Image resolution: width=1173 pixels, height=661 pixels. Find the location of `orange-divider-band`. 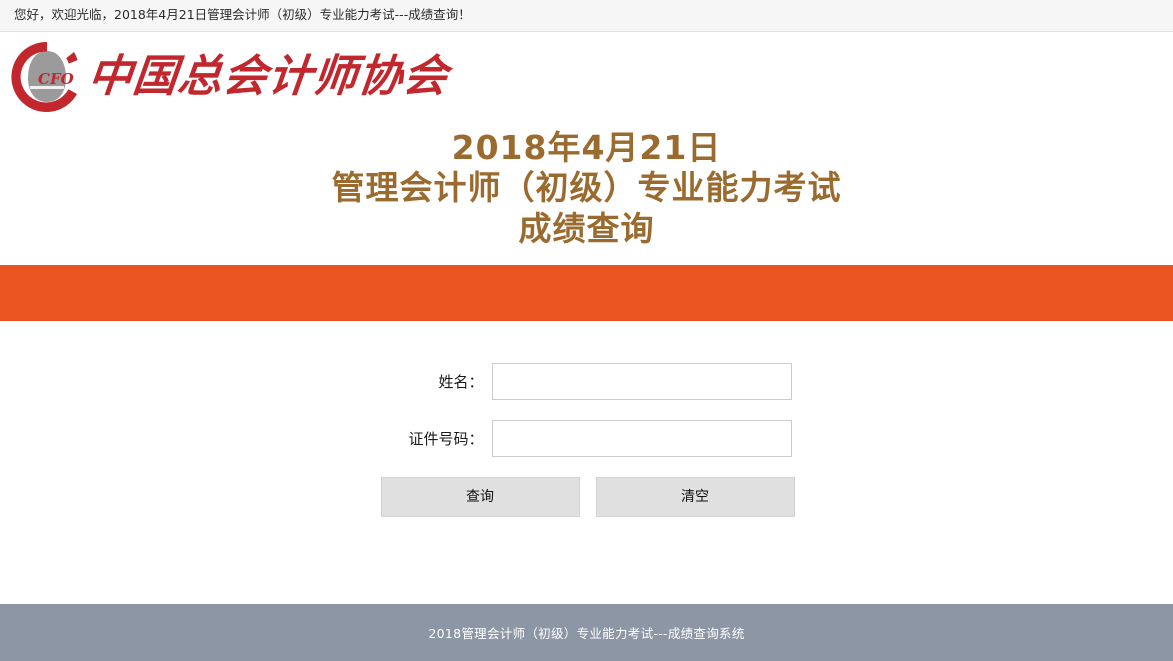

orange-divider-band is located at coordinates (586, 292).